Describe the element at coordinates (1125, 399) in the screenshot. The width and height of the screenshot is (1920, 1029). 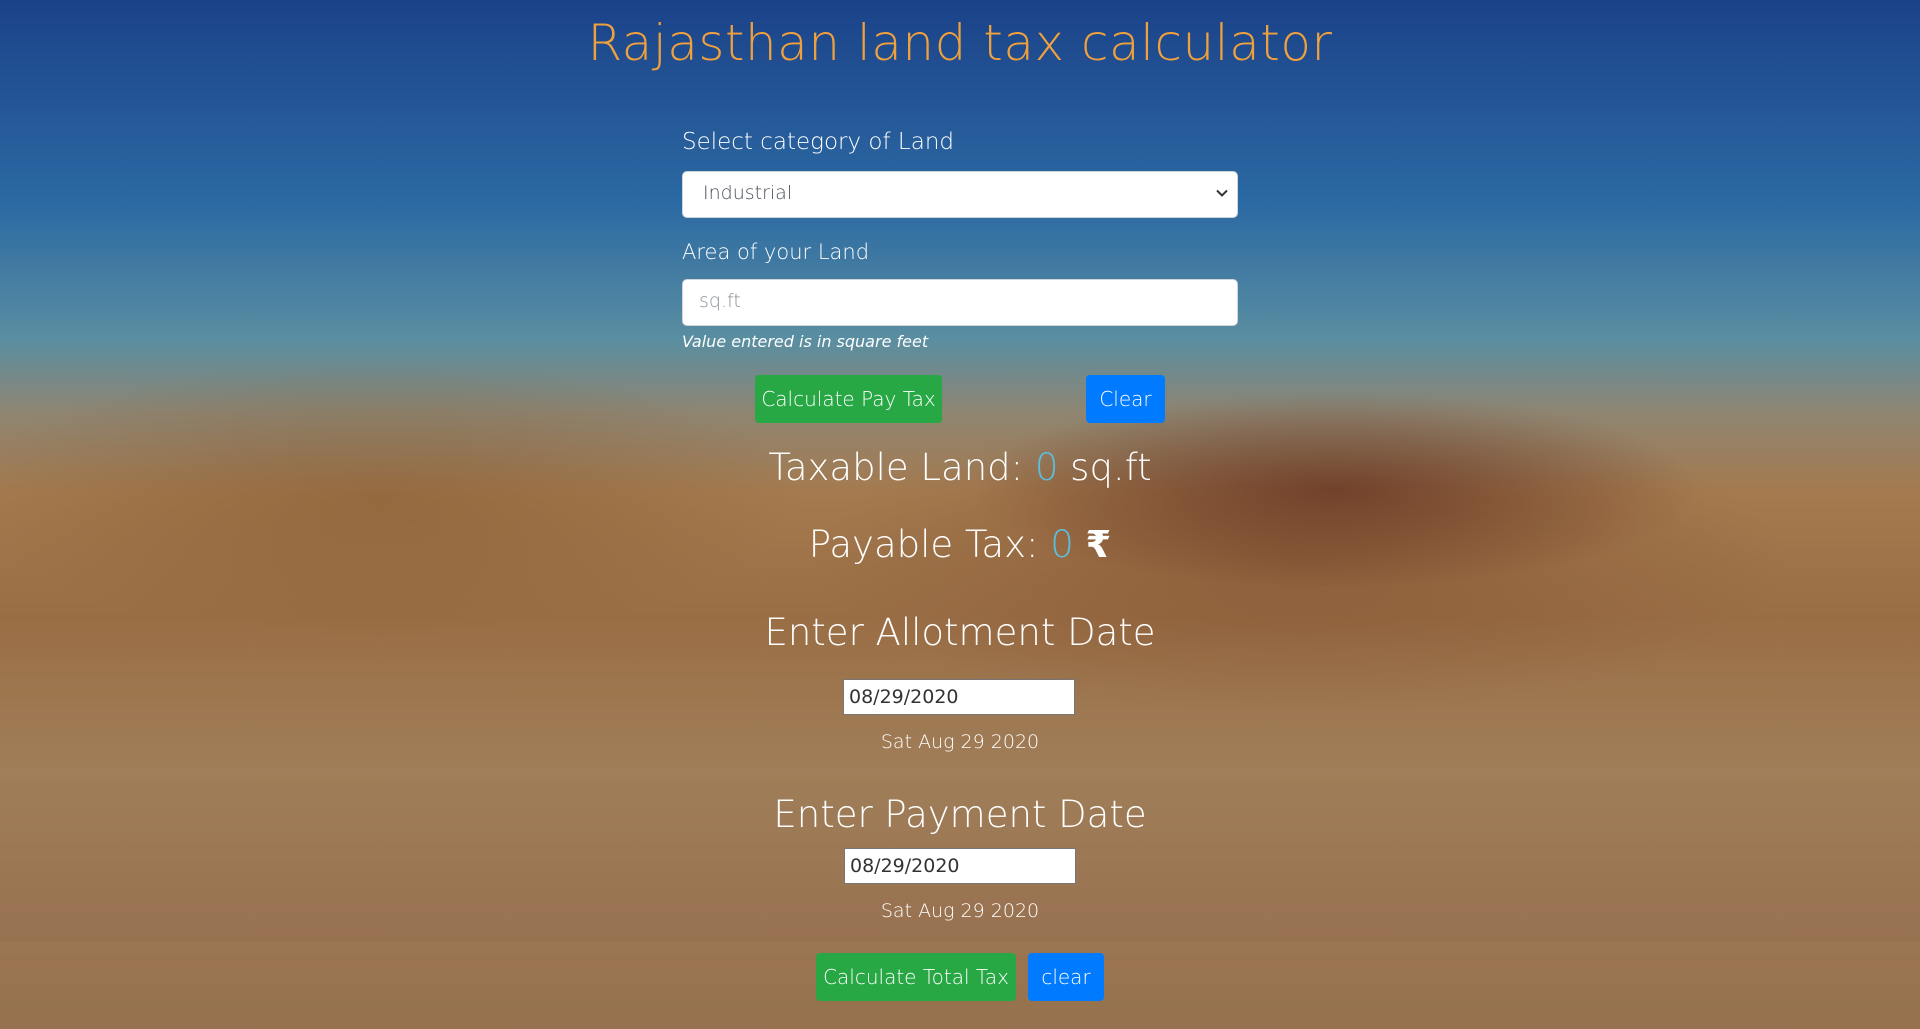
I see `clear-button: Clear` at that location.